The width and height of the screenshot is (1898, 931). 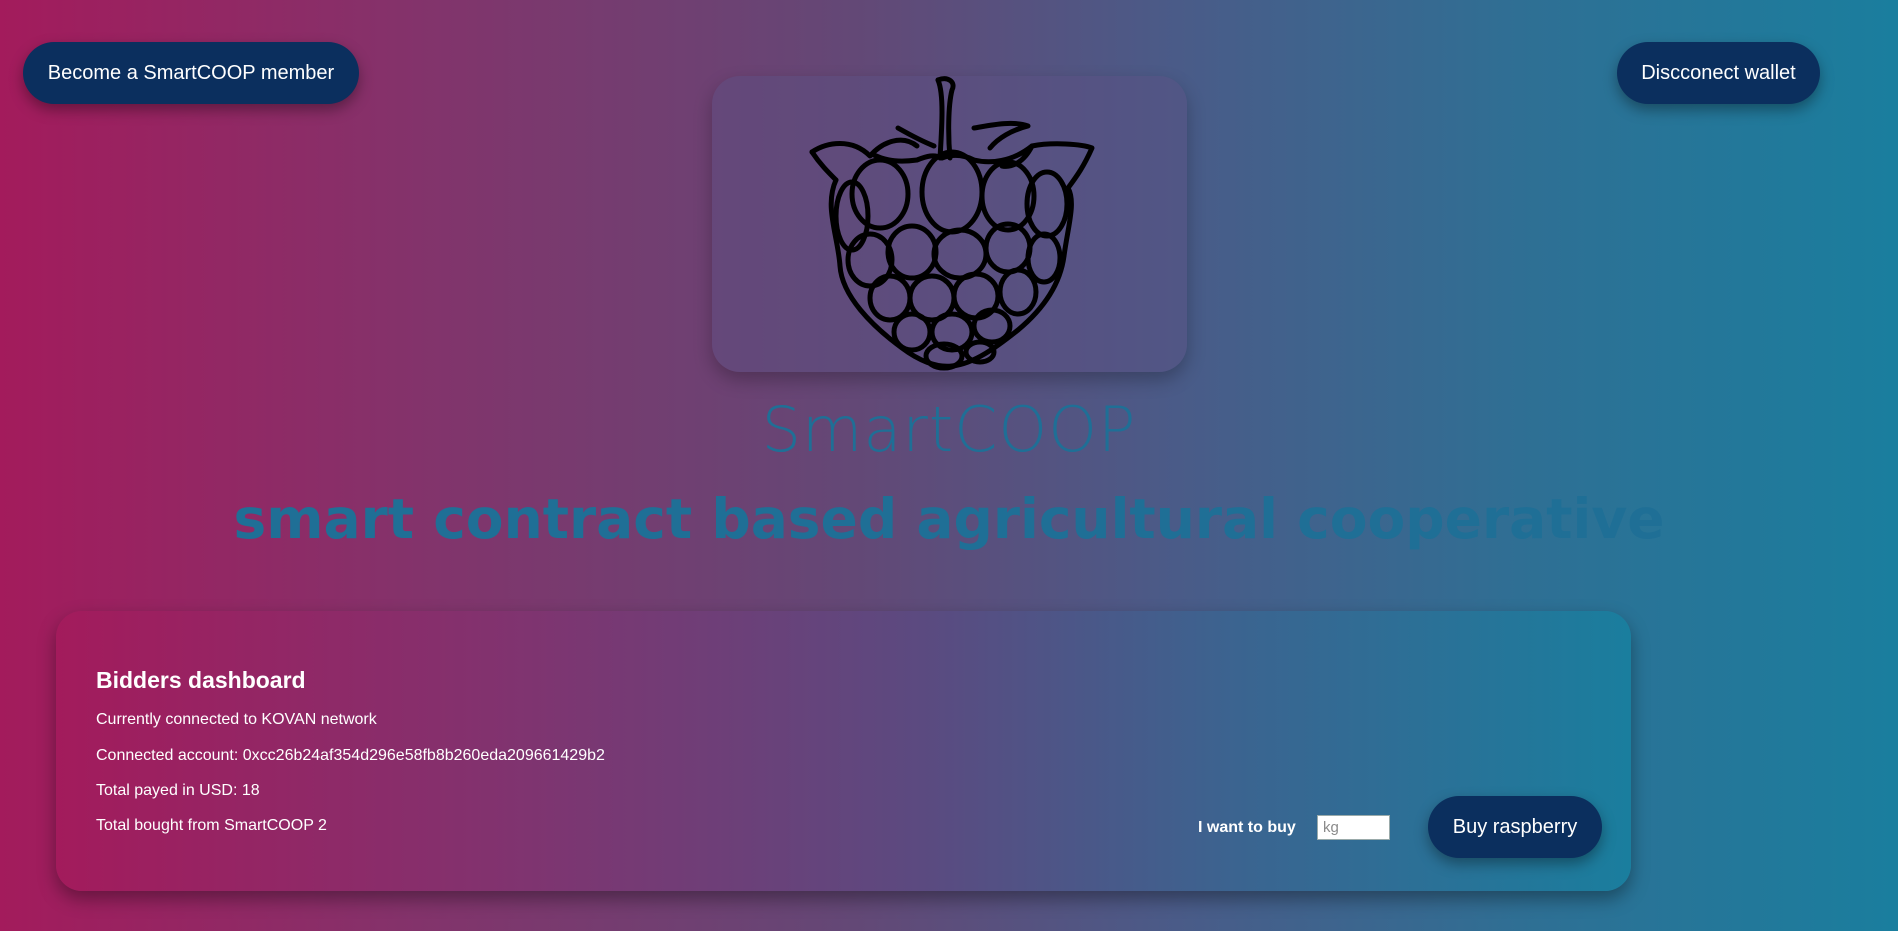 I want to click on total-payed: Total payed in USD: 18, so click(x=178, y=790).